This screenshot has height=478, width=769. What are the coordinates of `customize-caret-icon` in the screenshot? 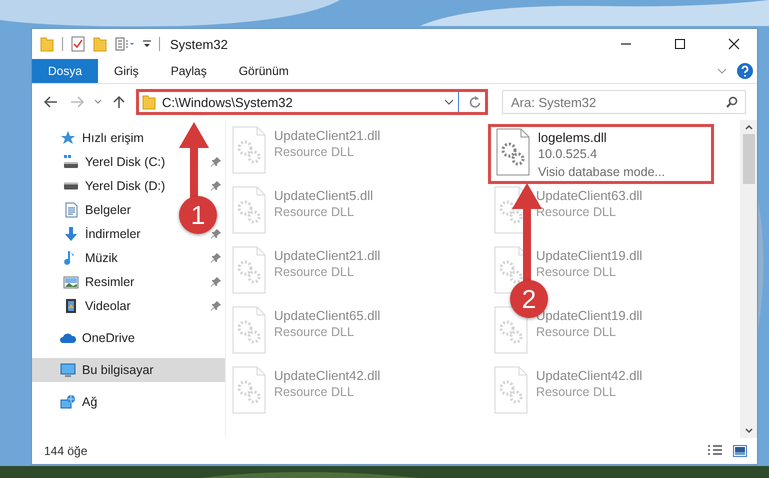 It's located at (147, 44).